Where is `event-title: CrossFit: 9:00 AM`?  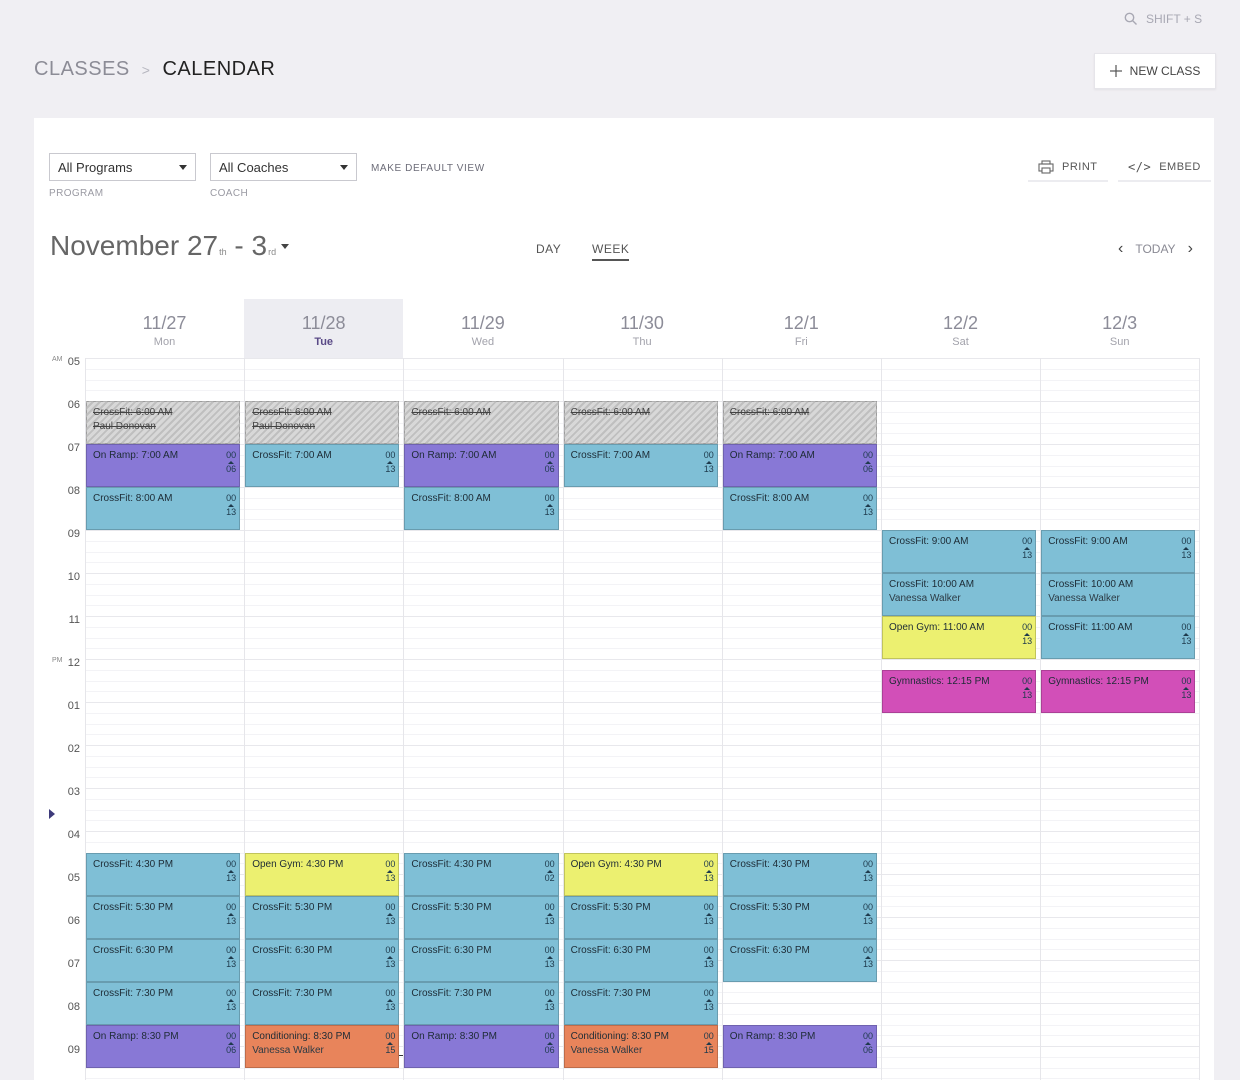
event-title: CrossFit: 9:00 AM is located at coordinates (1088, 541).